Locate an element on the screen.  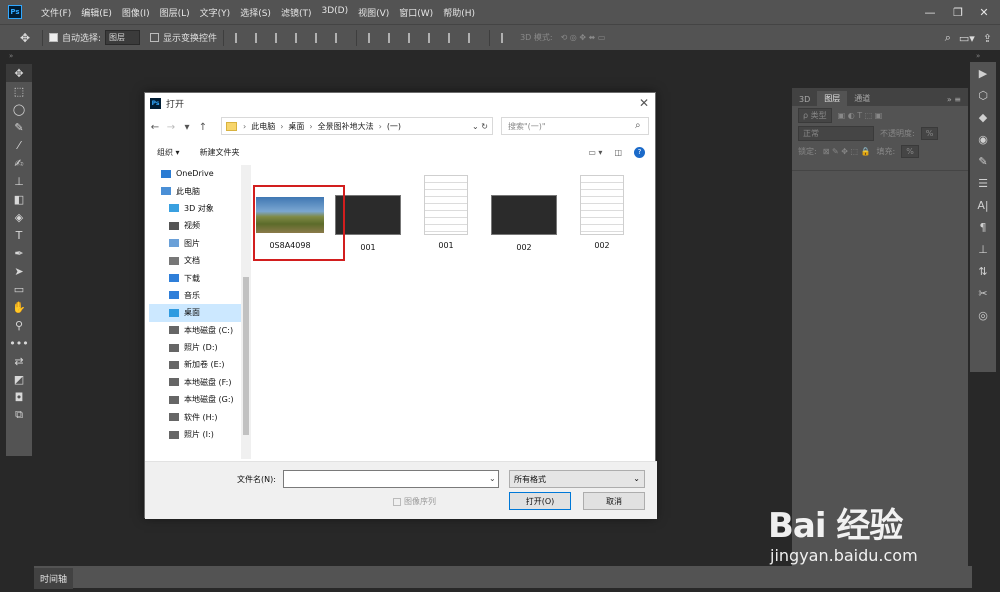
align-left-icon is located at coordinates (240, 37).